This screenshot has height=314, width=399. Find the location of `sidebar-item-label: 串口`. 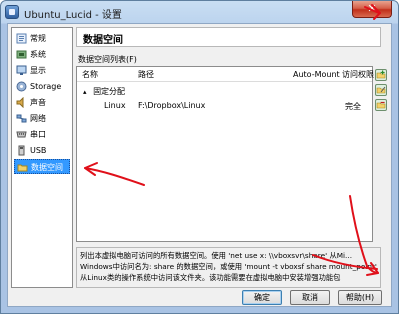

sidebar-item-label: 串口 is located at coordinates (38, 134).